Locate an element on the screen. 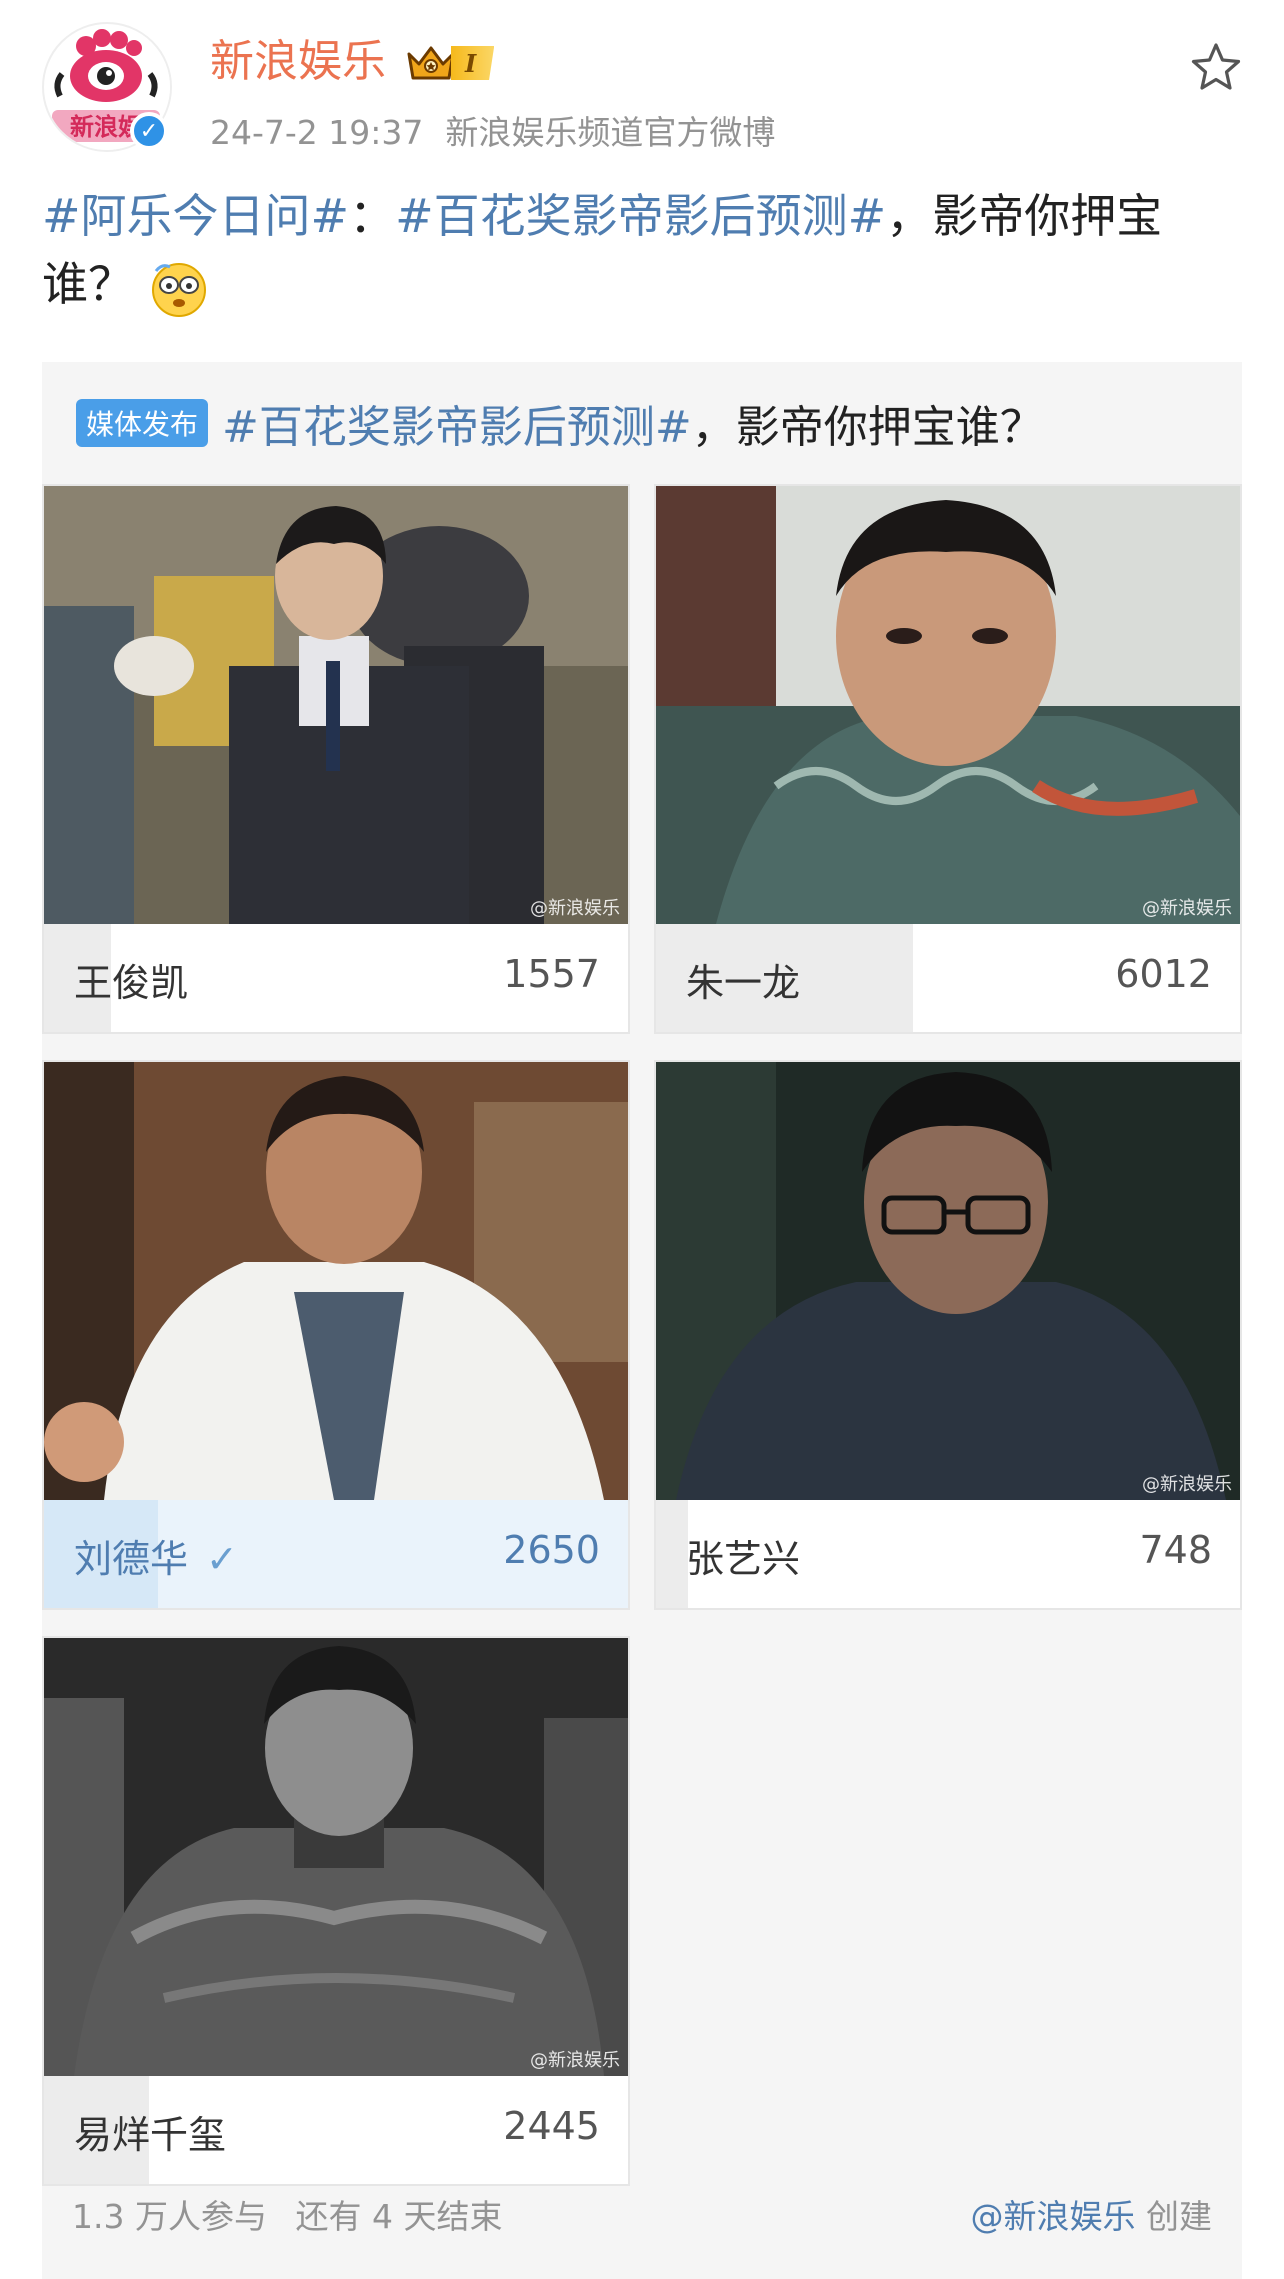 This screenshot has height=2279, width=1284. vote-header: 媒体发布 #百花奖影帝影后预测#，影帝你押宝谁？ is located at coordinates (560, 423).